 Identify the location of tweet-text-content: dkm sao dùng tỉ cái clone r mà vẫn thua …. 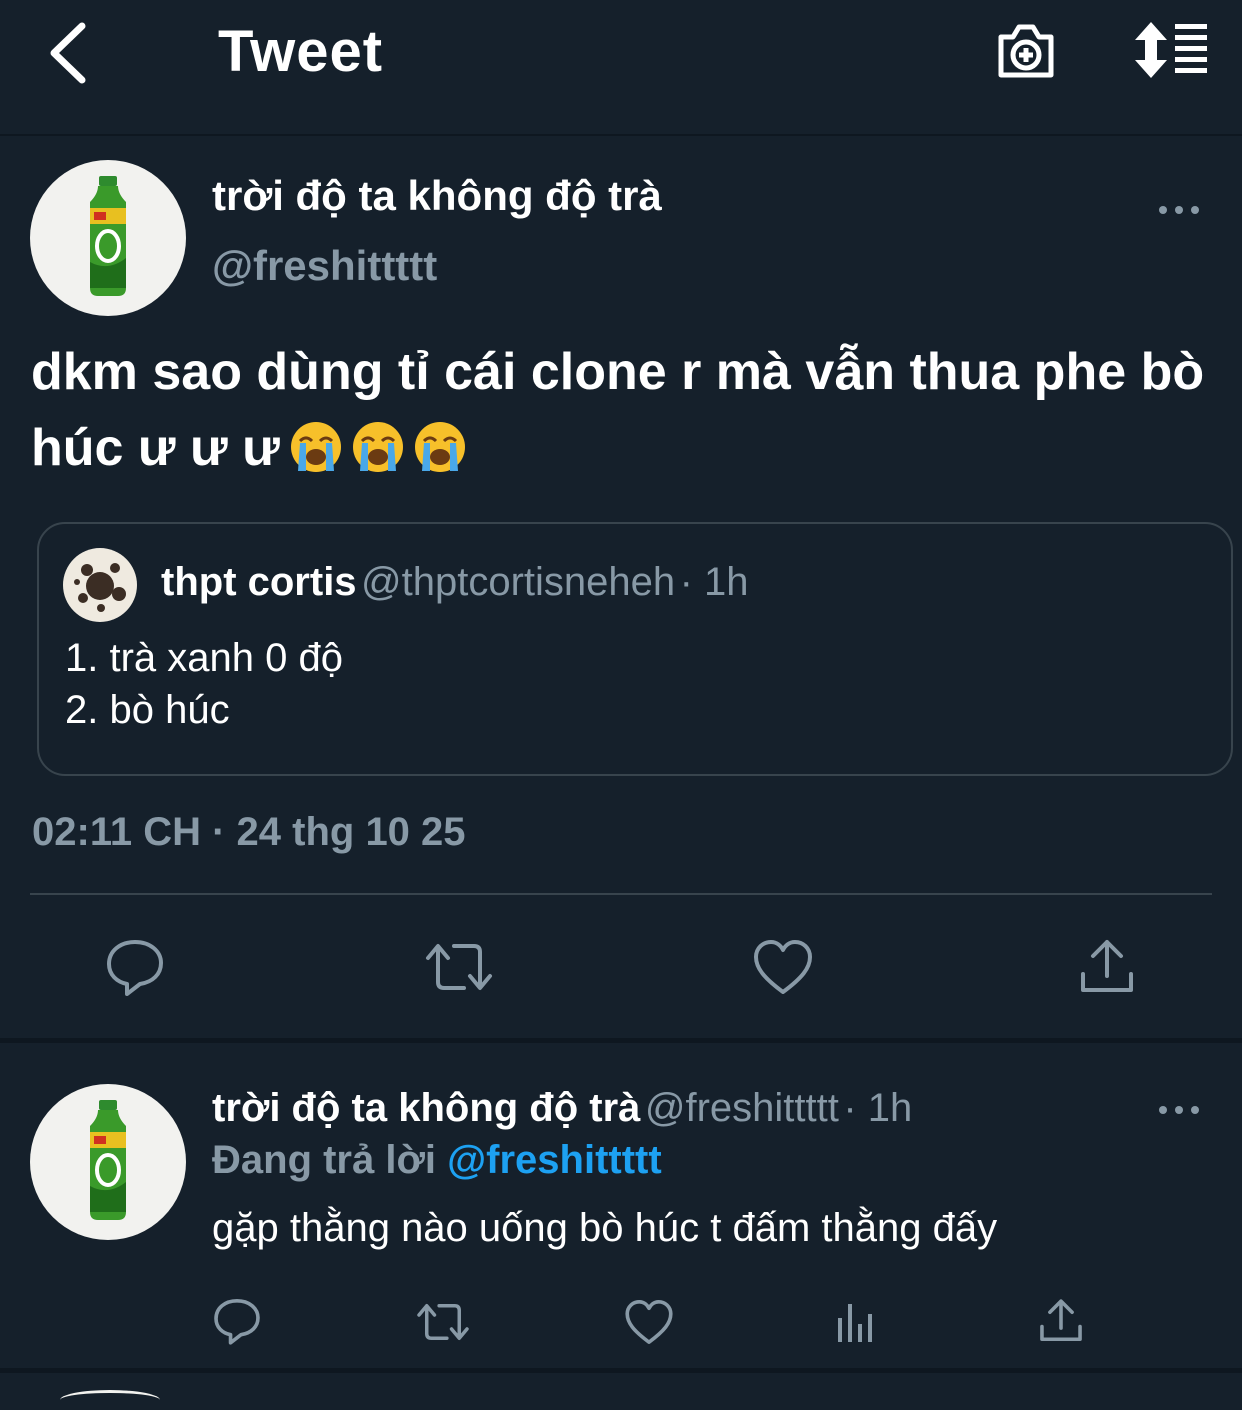
(618, 410).